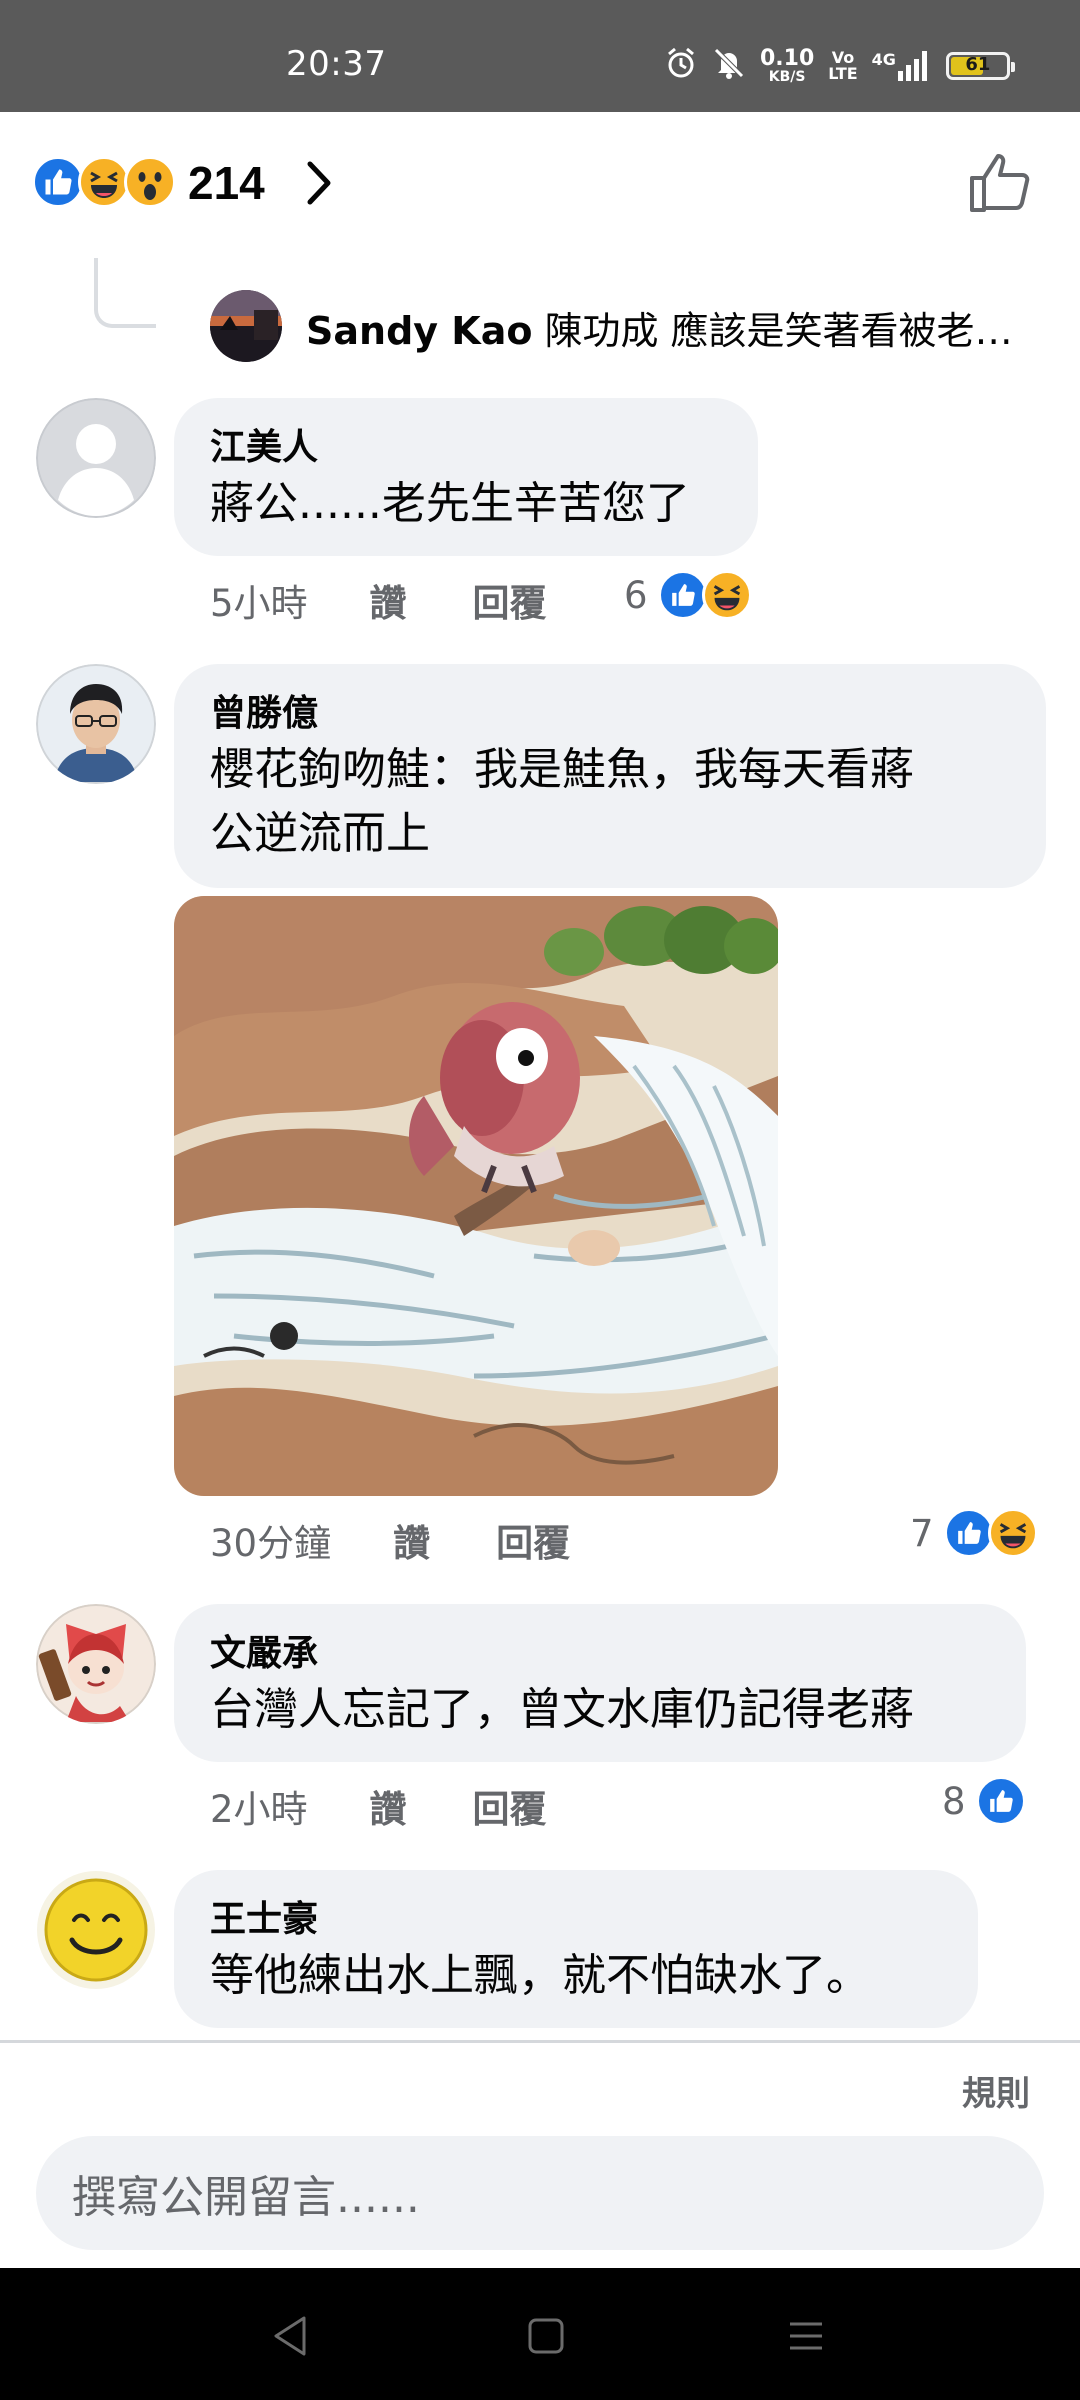 The width and height of the screenshot is (1080, 2400). I want to click on comment-reactions: 6, so click(688, 595).